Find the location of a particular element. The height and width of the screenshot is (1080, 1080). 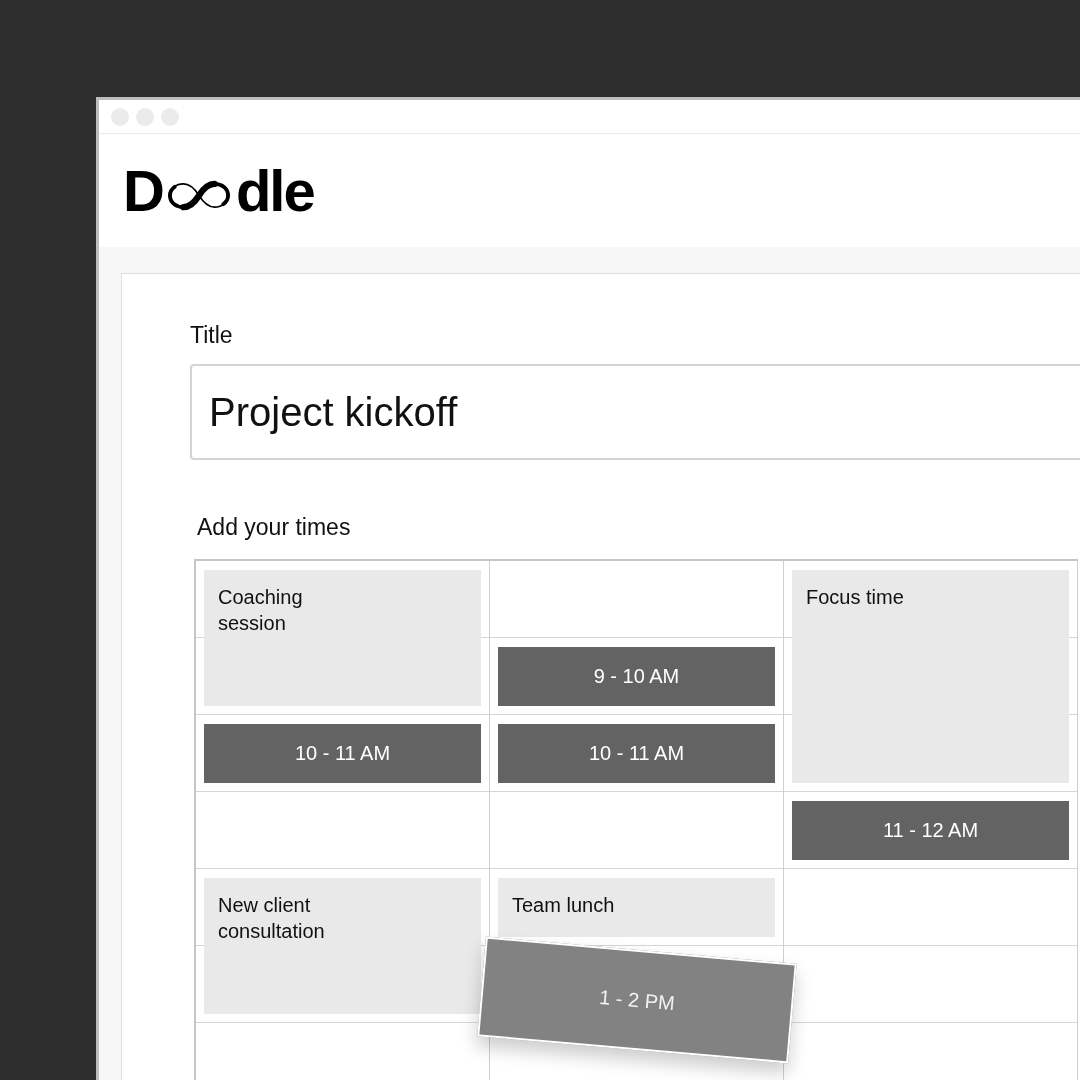

logo-initial: D is located at coordinates (144, 190).